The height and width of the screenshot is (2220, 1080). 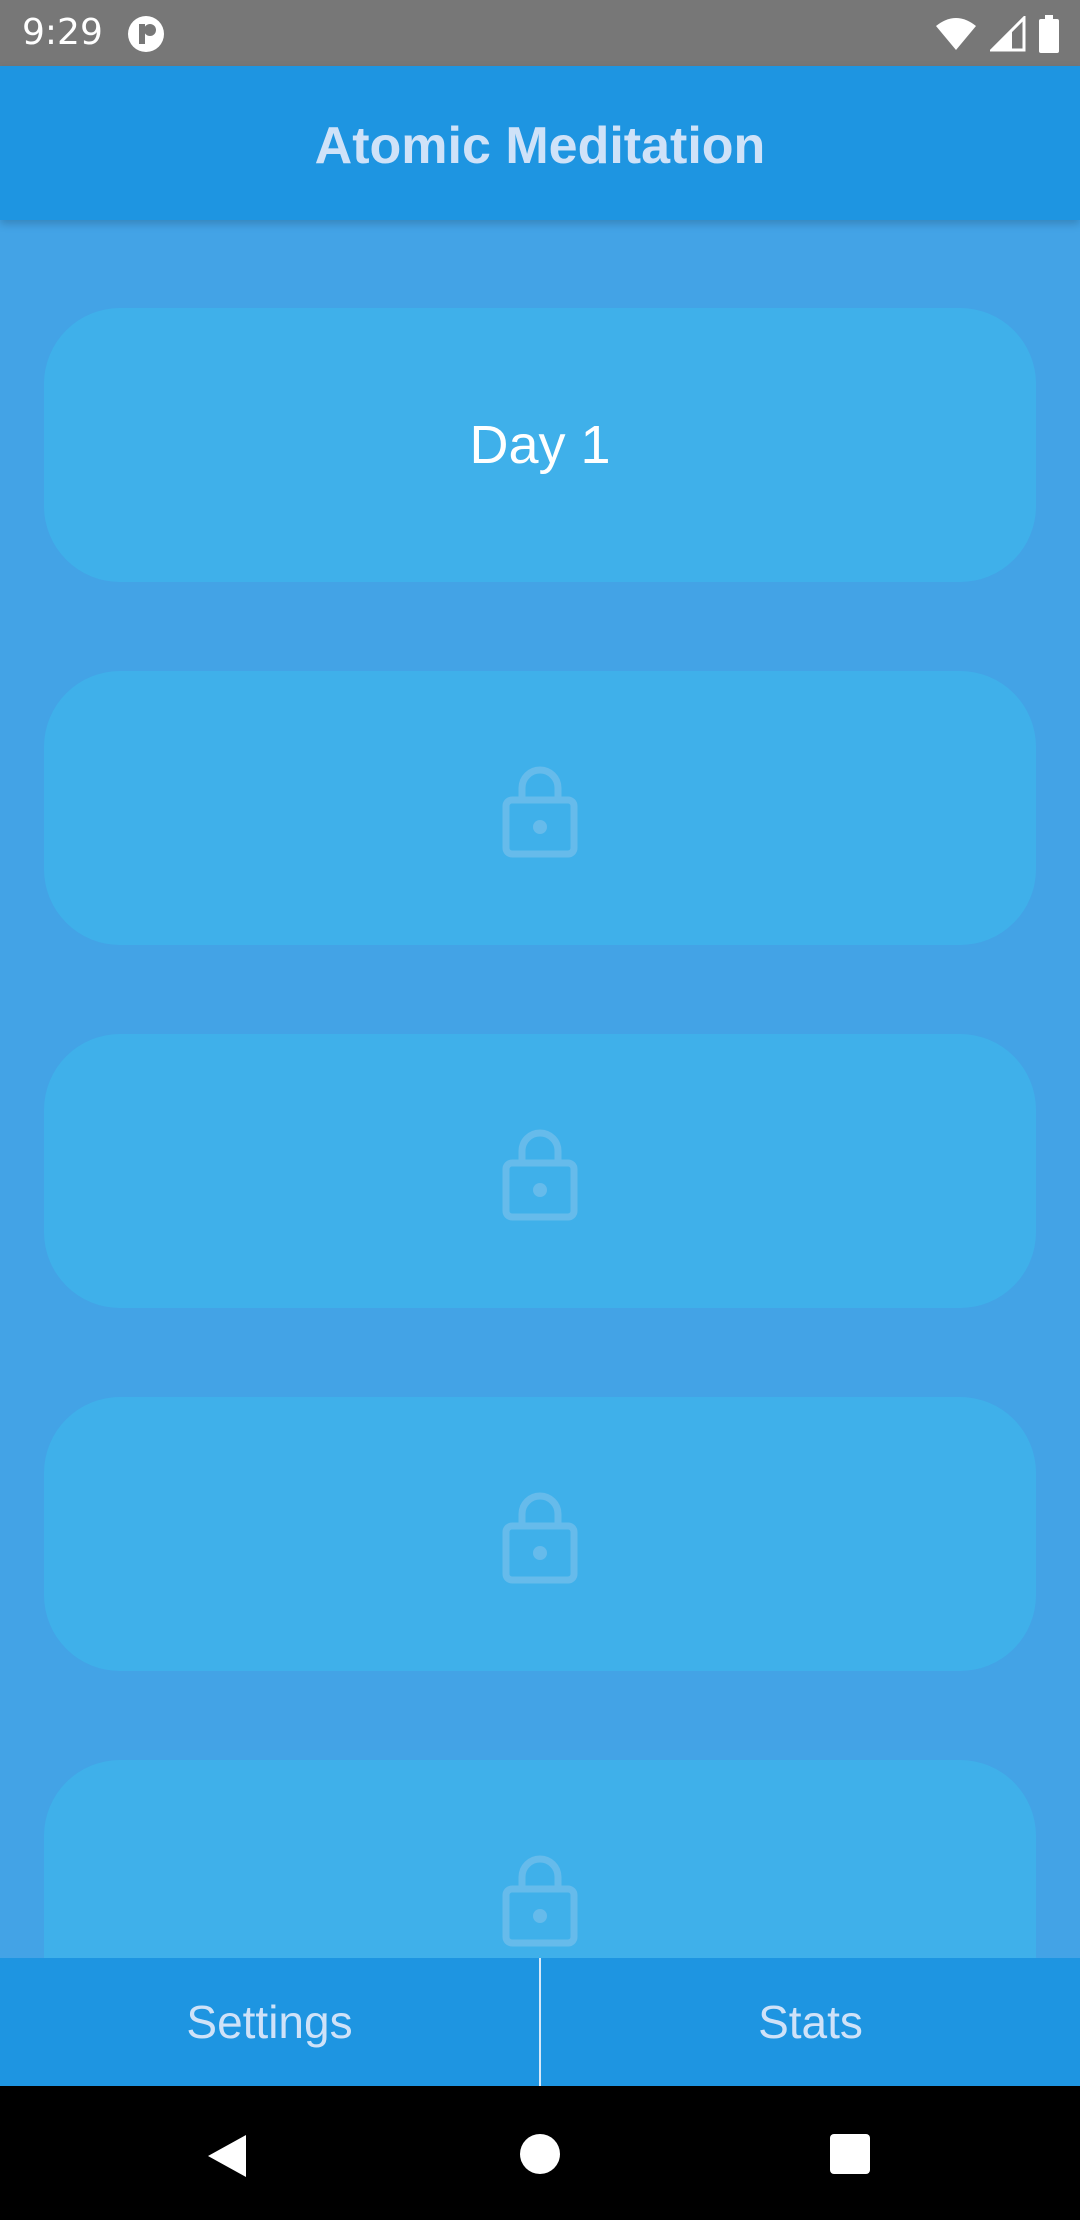 I want to click on back-icon, so click(x=227, y=2156).